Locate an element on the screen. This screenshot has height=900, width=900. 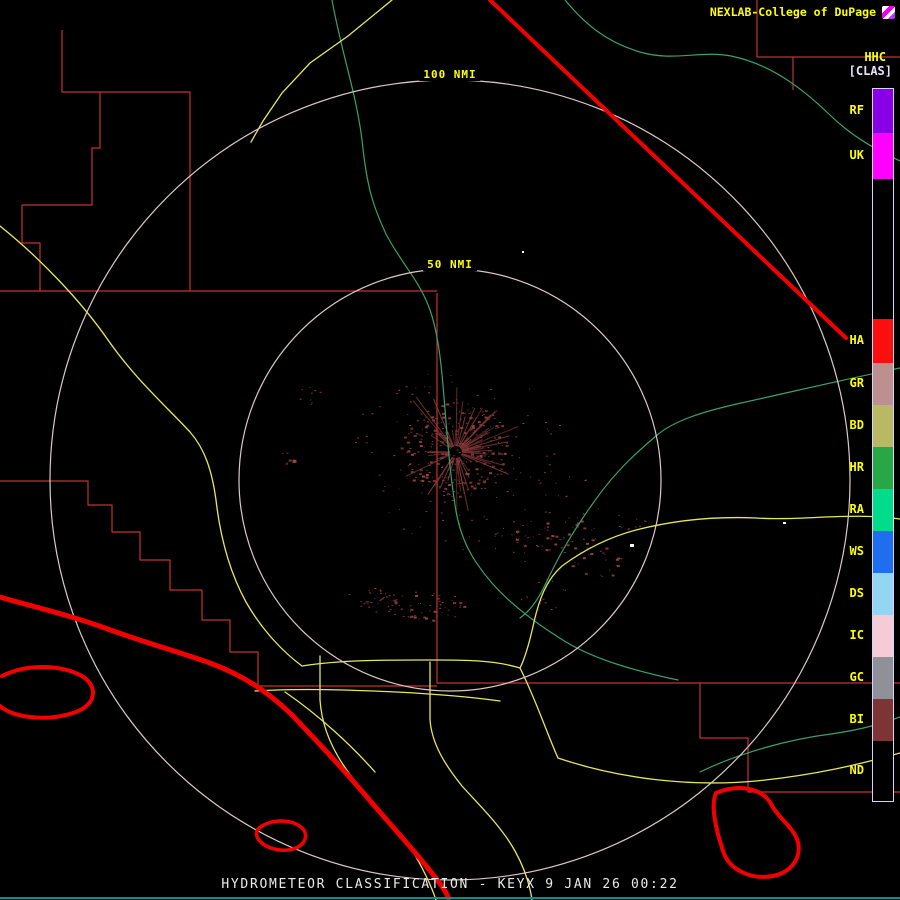
legend-swatch-DS is located at coordinates (883, 594).